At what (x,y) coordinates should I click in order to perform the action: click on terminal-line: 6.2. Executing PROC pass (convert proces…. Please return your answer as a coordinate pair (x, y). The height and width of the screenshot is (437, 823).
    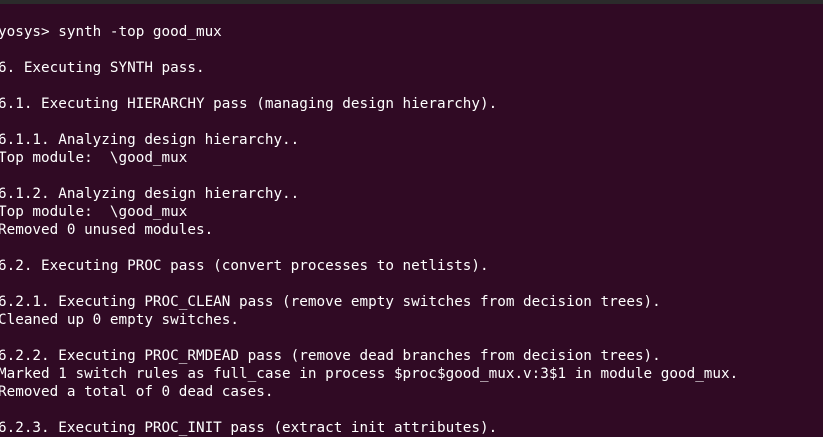
    Looking at the image, I should click on (244, 266).